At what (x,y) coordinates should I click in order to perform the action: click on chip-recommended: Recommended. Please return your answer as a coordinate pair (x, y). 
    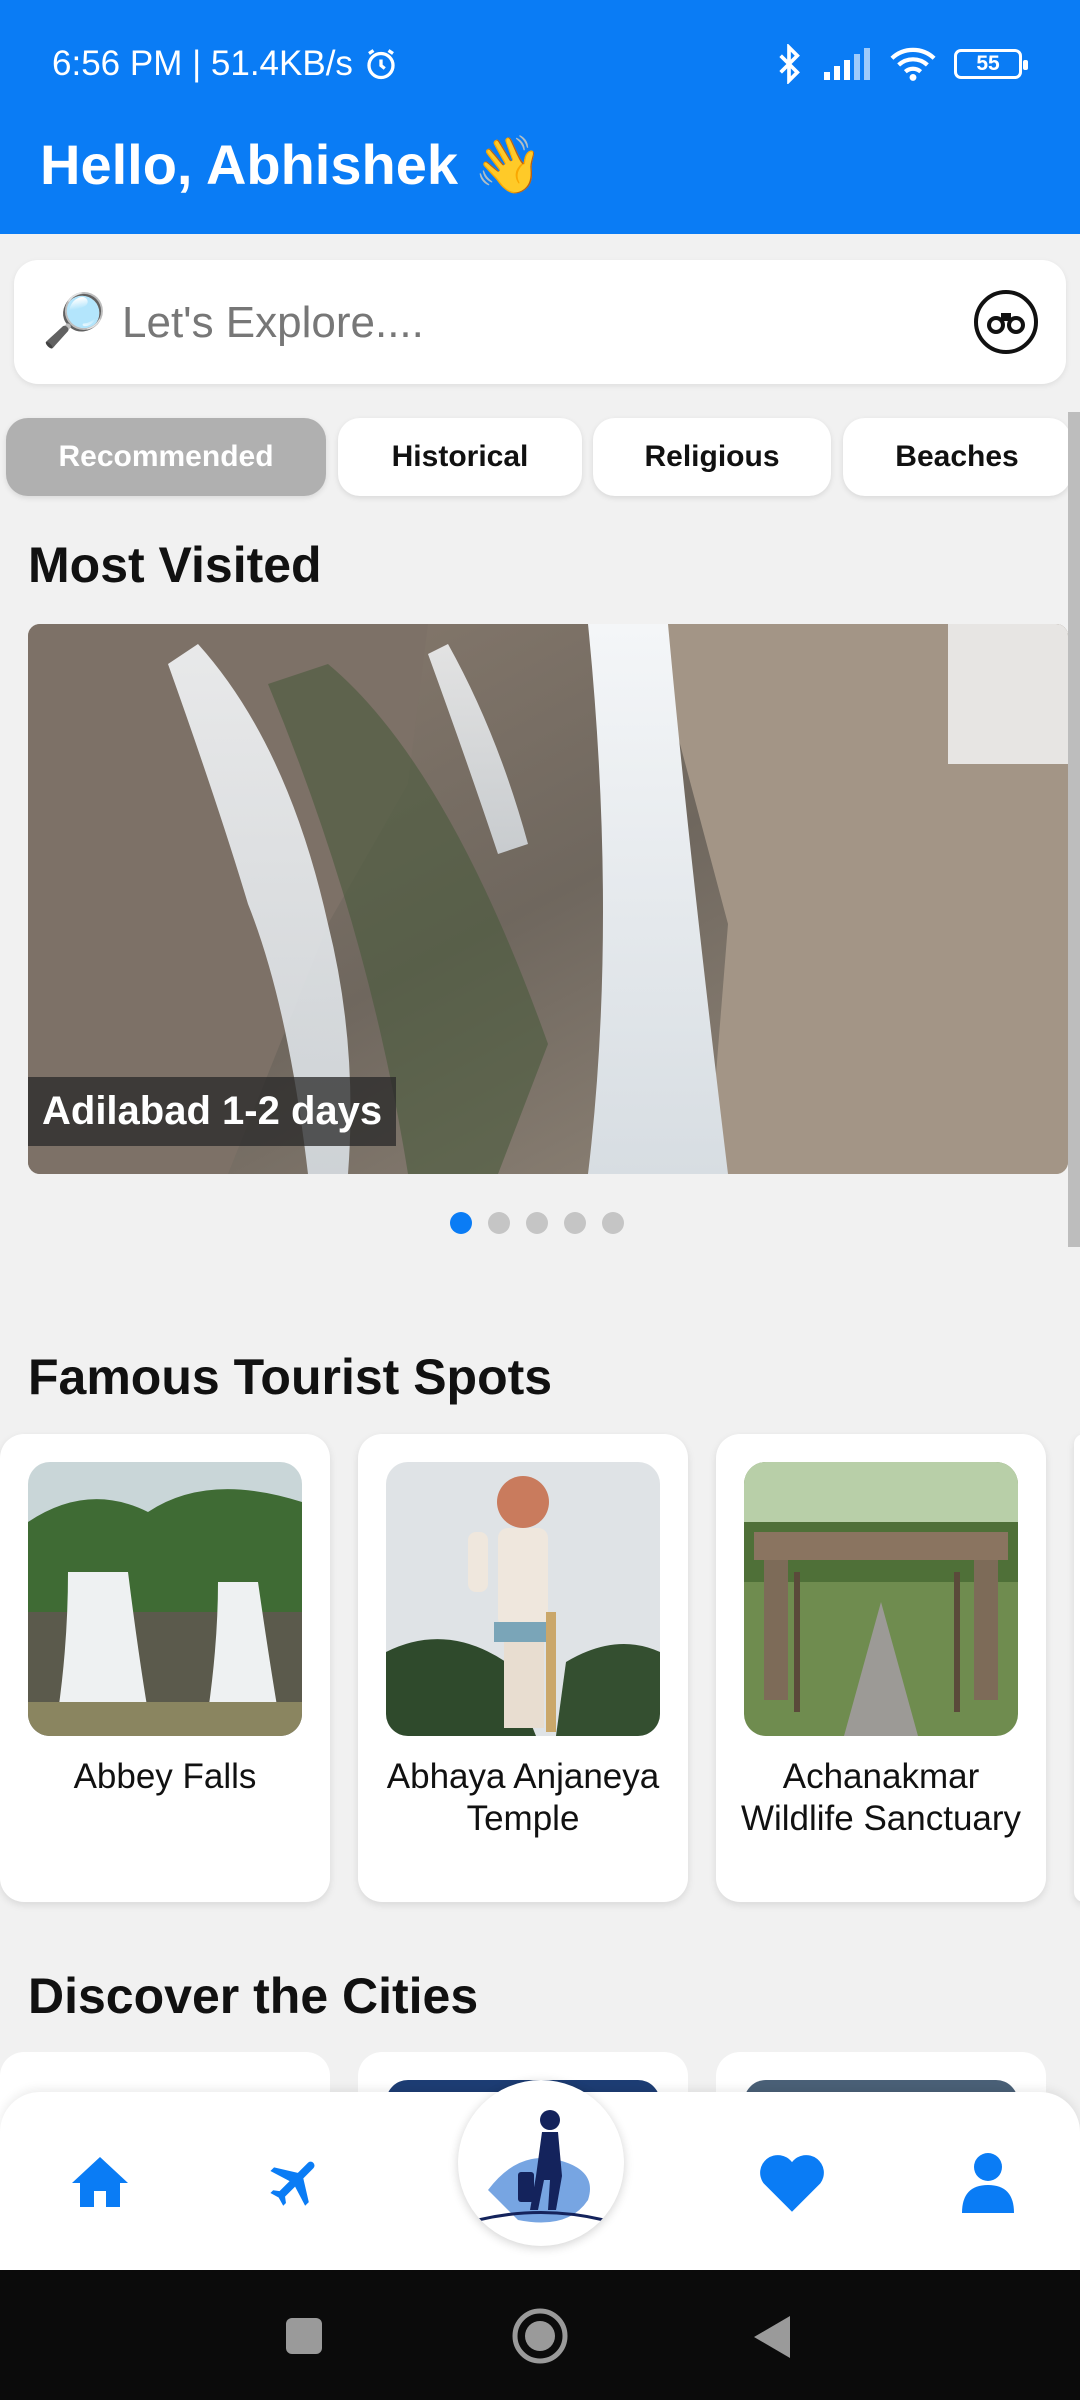
    Looking at the image, I should click on (166, 457).